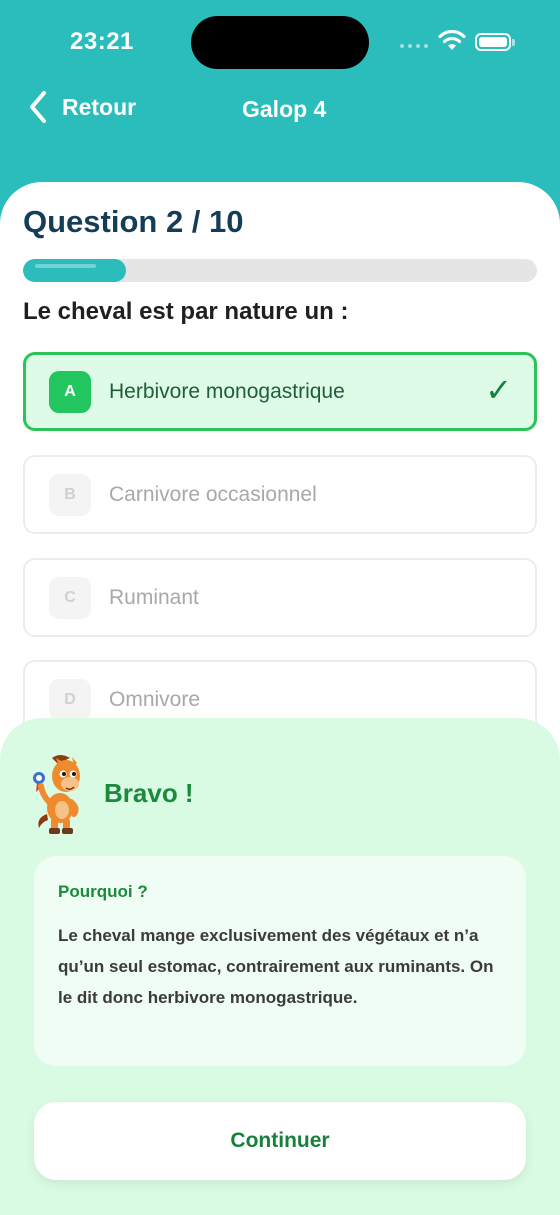 The width and height of the screenshot is (560, 1215). Describe the element at coordinates (38, 107) in the screenshot. I see `chevron-left-icon` at that location.